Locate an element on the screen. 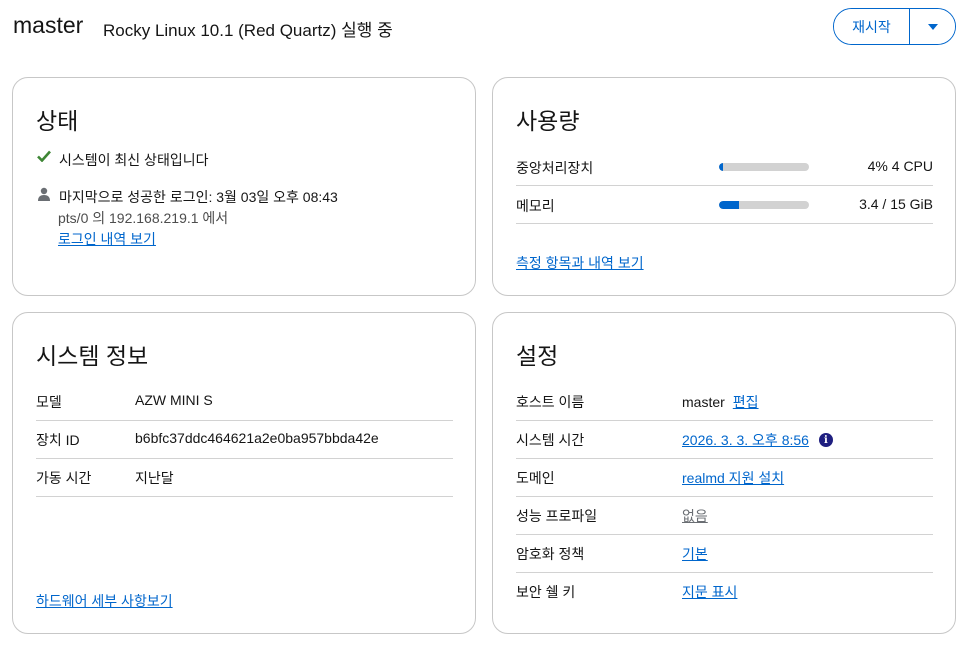  os-status-text: Rocky Linux 10.1 (Red Quartz) 실행 중 is located at coordinates (248, 30).